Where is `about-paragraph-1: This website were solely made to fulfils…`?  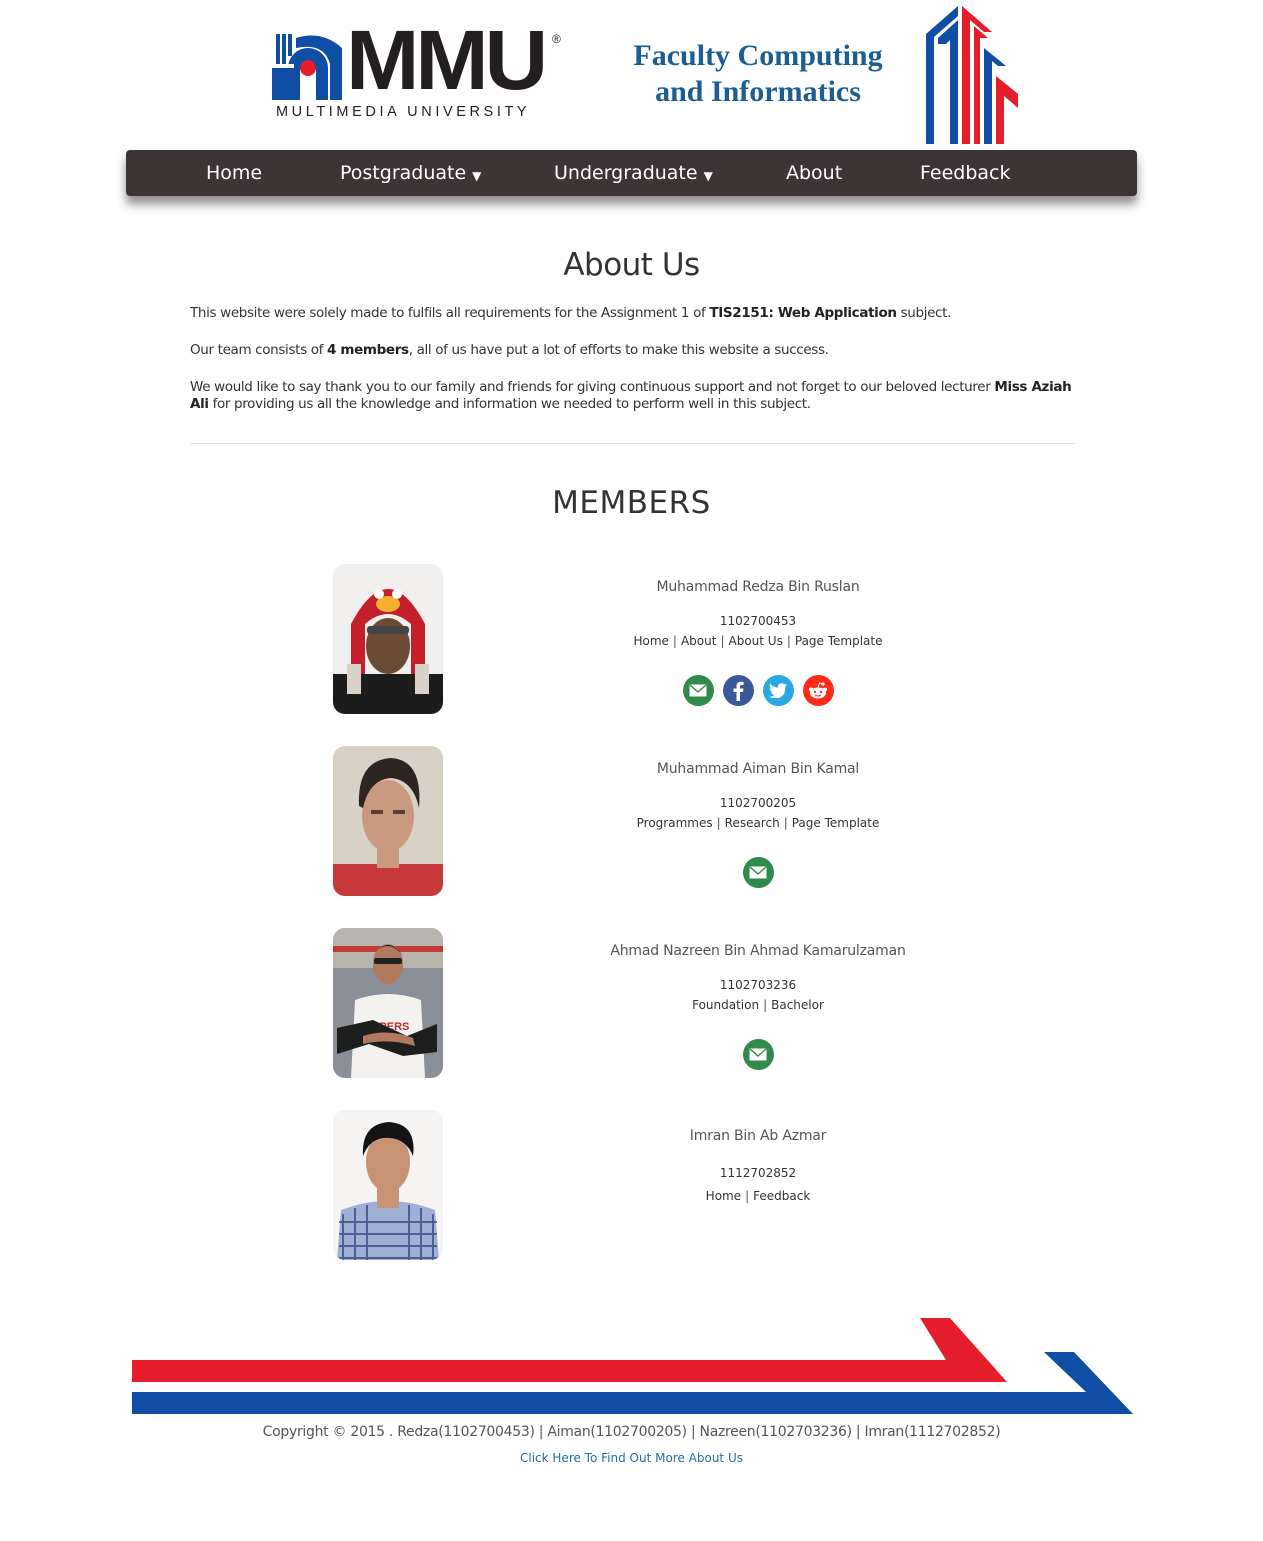 about-paragraph-1: This website were solely made to fulfils… is located at coordinates (632, 313).